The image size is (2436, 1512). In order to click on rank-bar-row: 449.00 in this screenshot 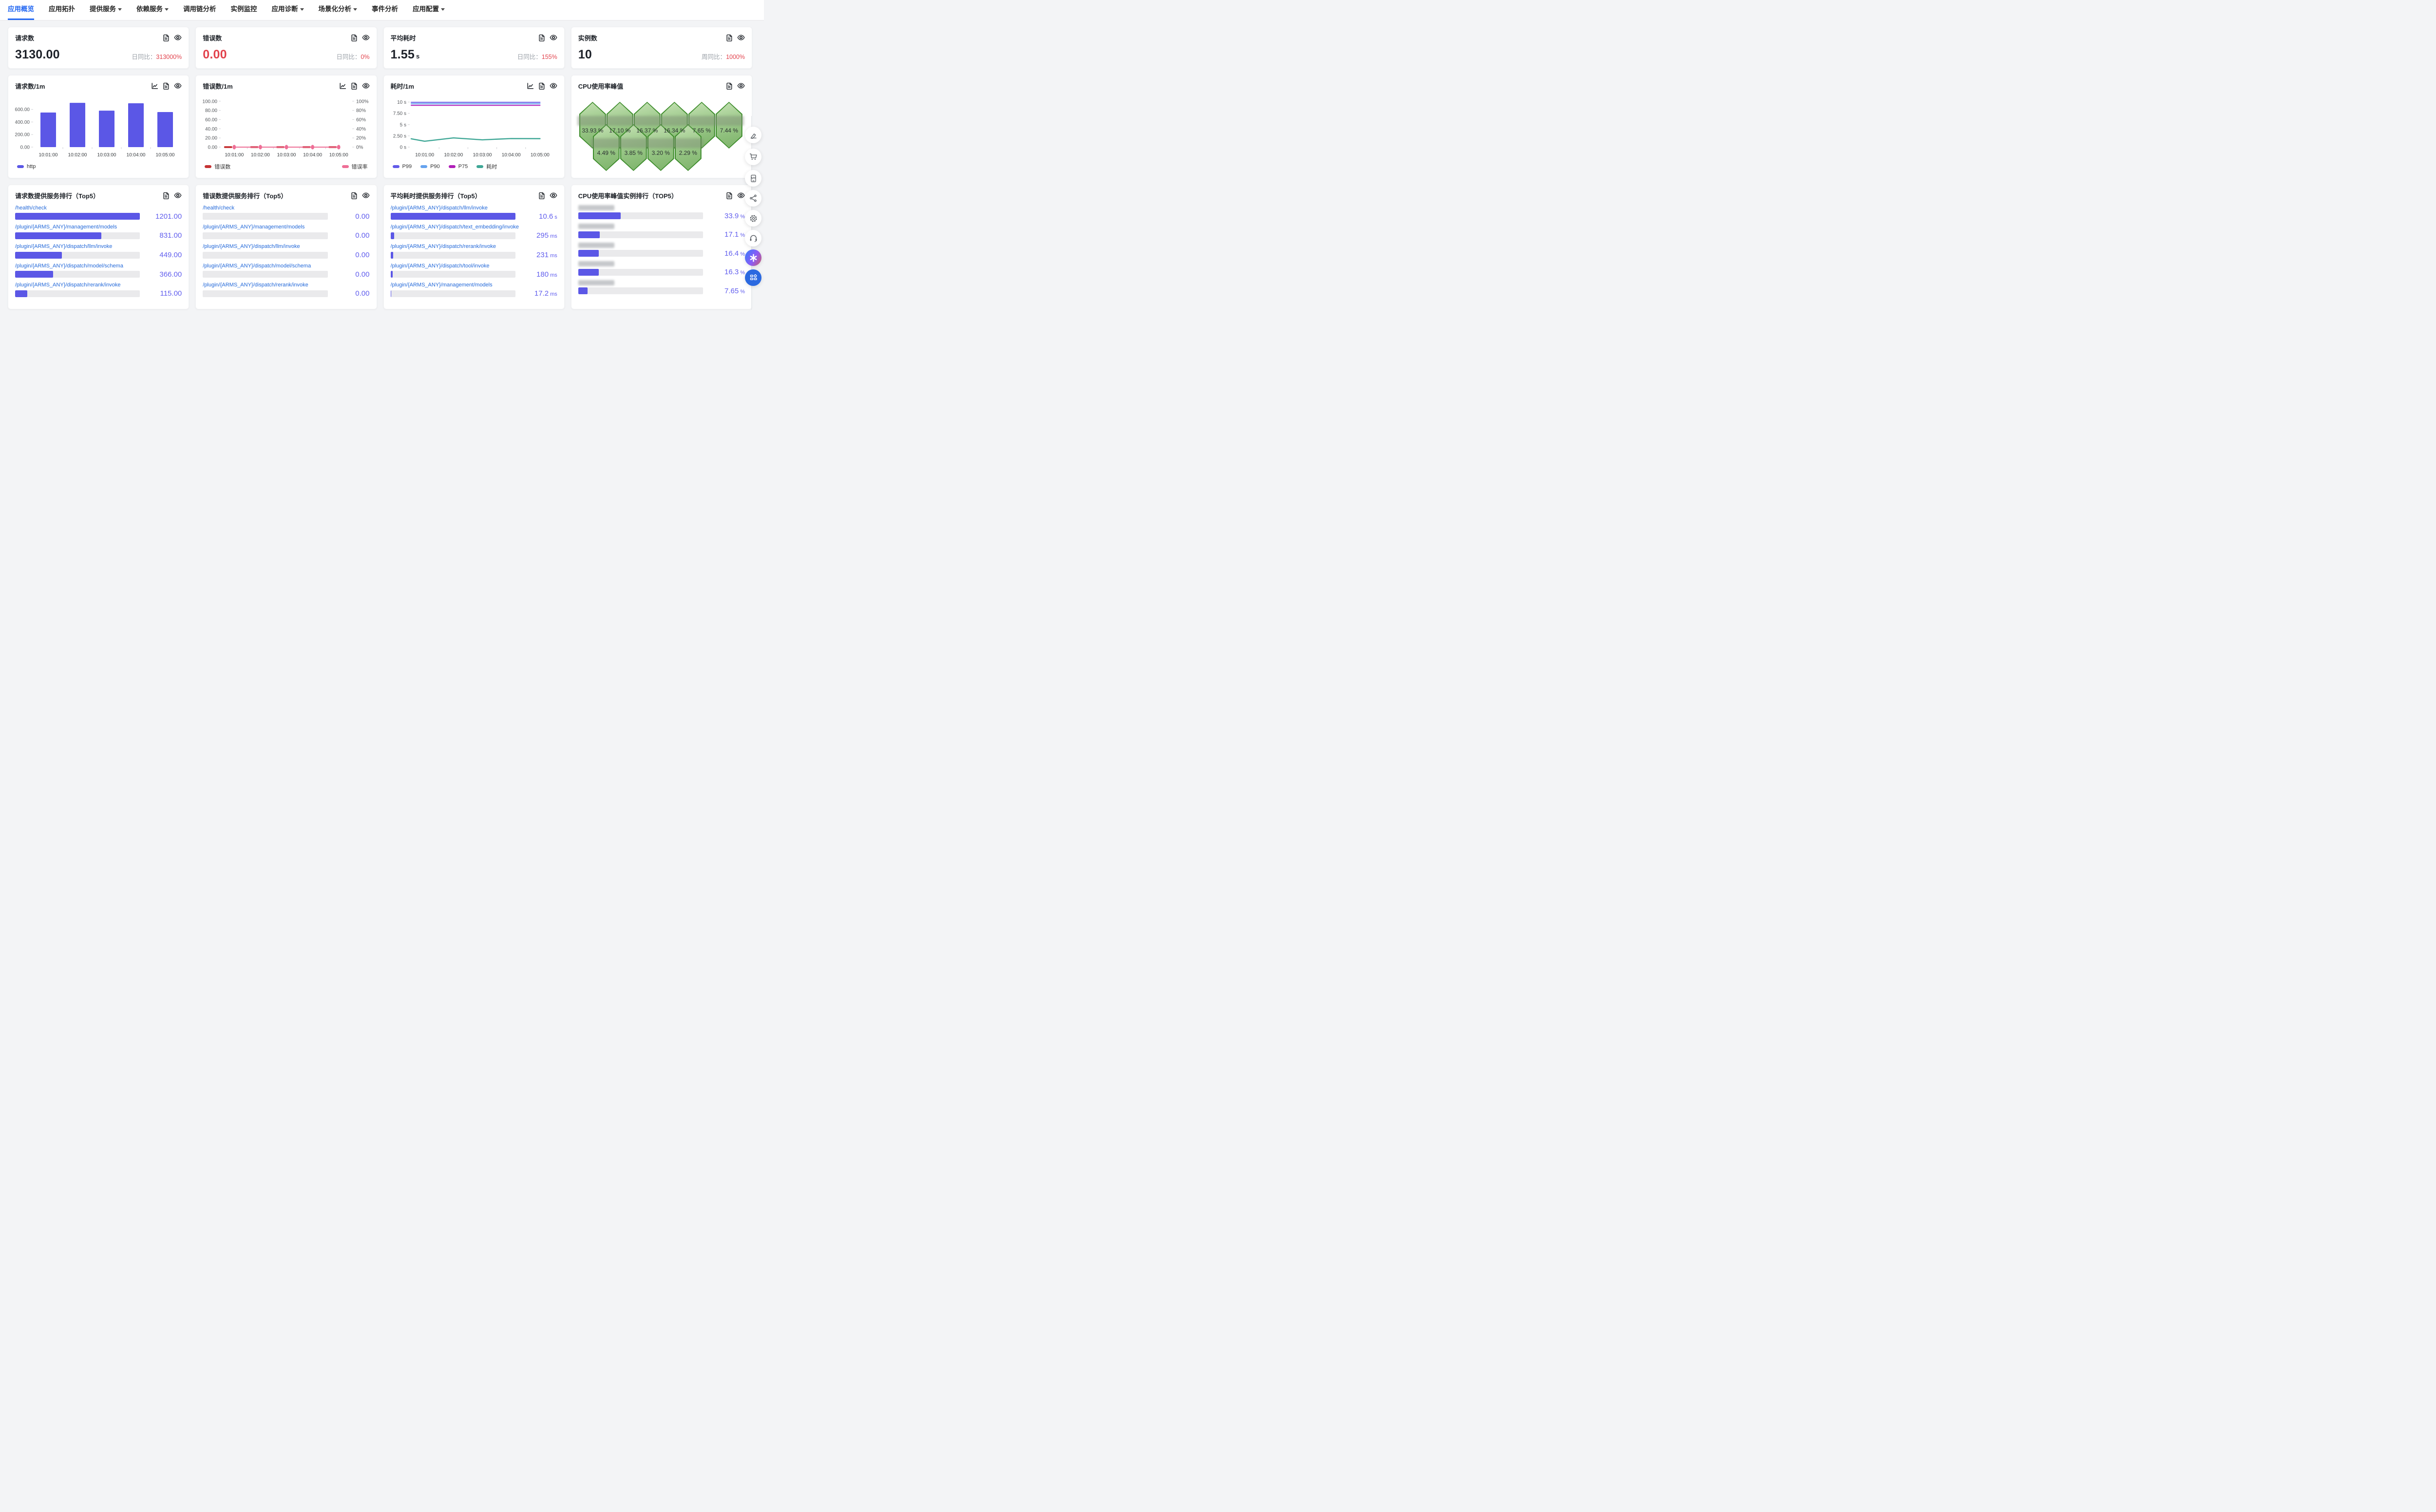, I will do `click(99, 255)`.